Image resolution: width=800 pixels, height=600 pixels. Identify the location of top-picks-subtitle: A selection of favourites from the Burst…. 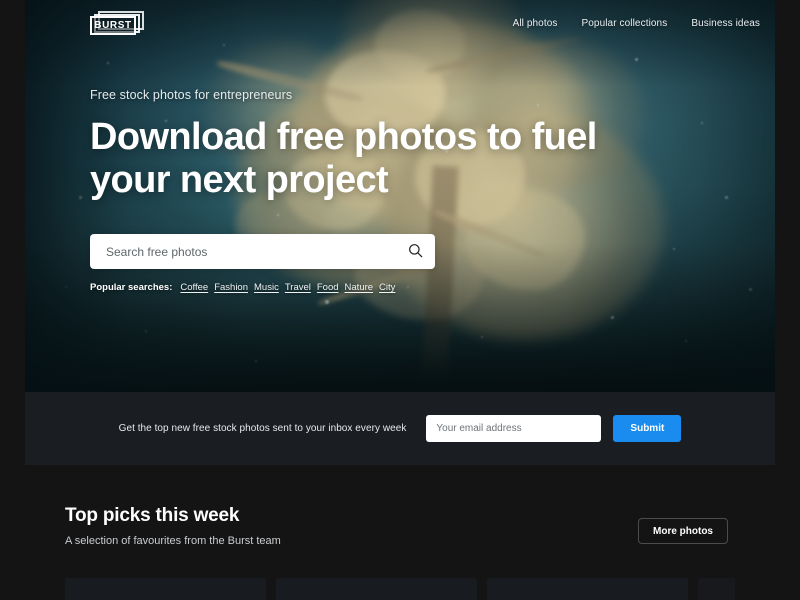
(173, 541).